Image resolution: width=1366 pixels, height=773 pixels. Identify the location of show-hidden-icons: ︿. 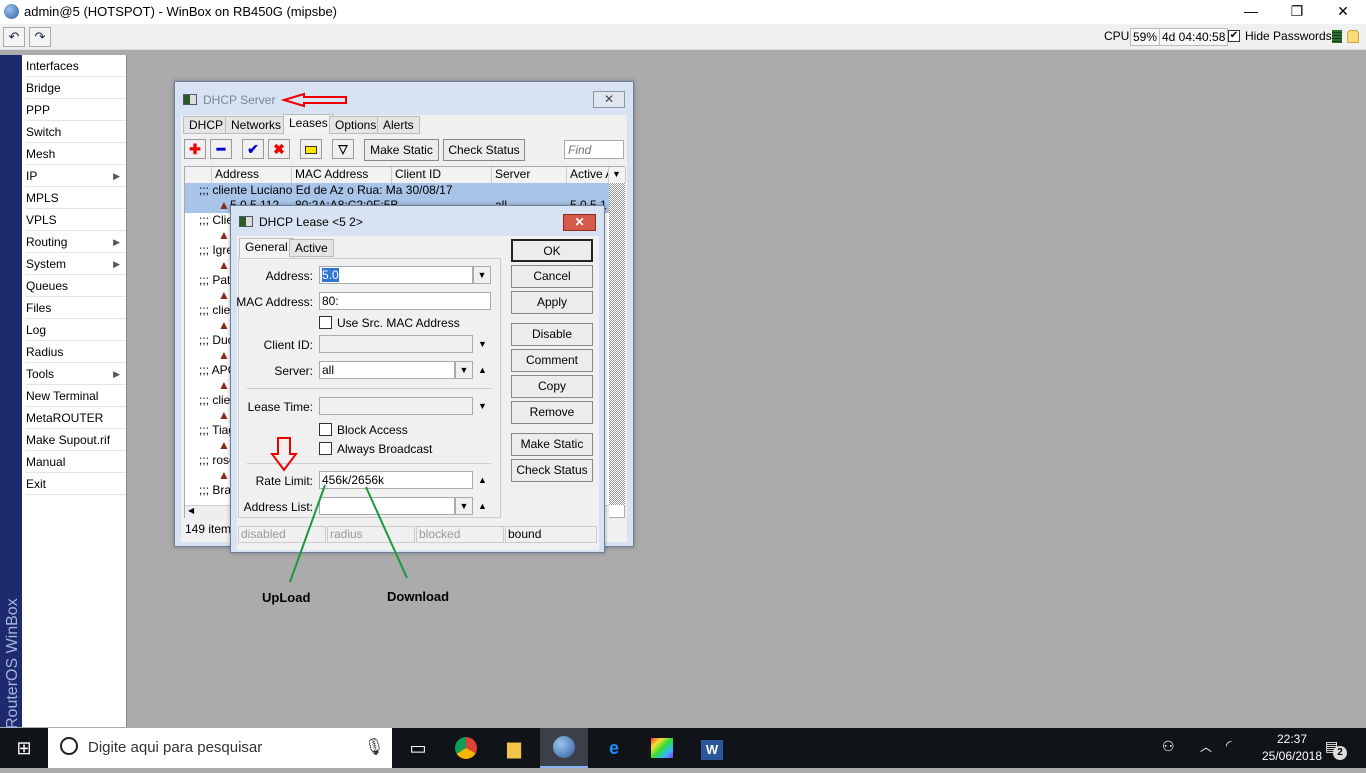
(1206, 746).